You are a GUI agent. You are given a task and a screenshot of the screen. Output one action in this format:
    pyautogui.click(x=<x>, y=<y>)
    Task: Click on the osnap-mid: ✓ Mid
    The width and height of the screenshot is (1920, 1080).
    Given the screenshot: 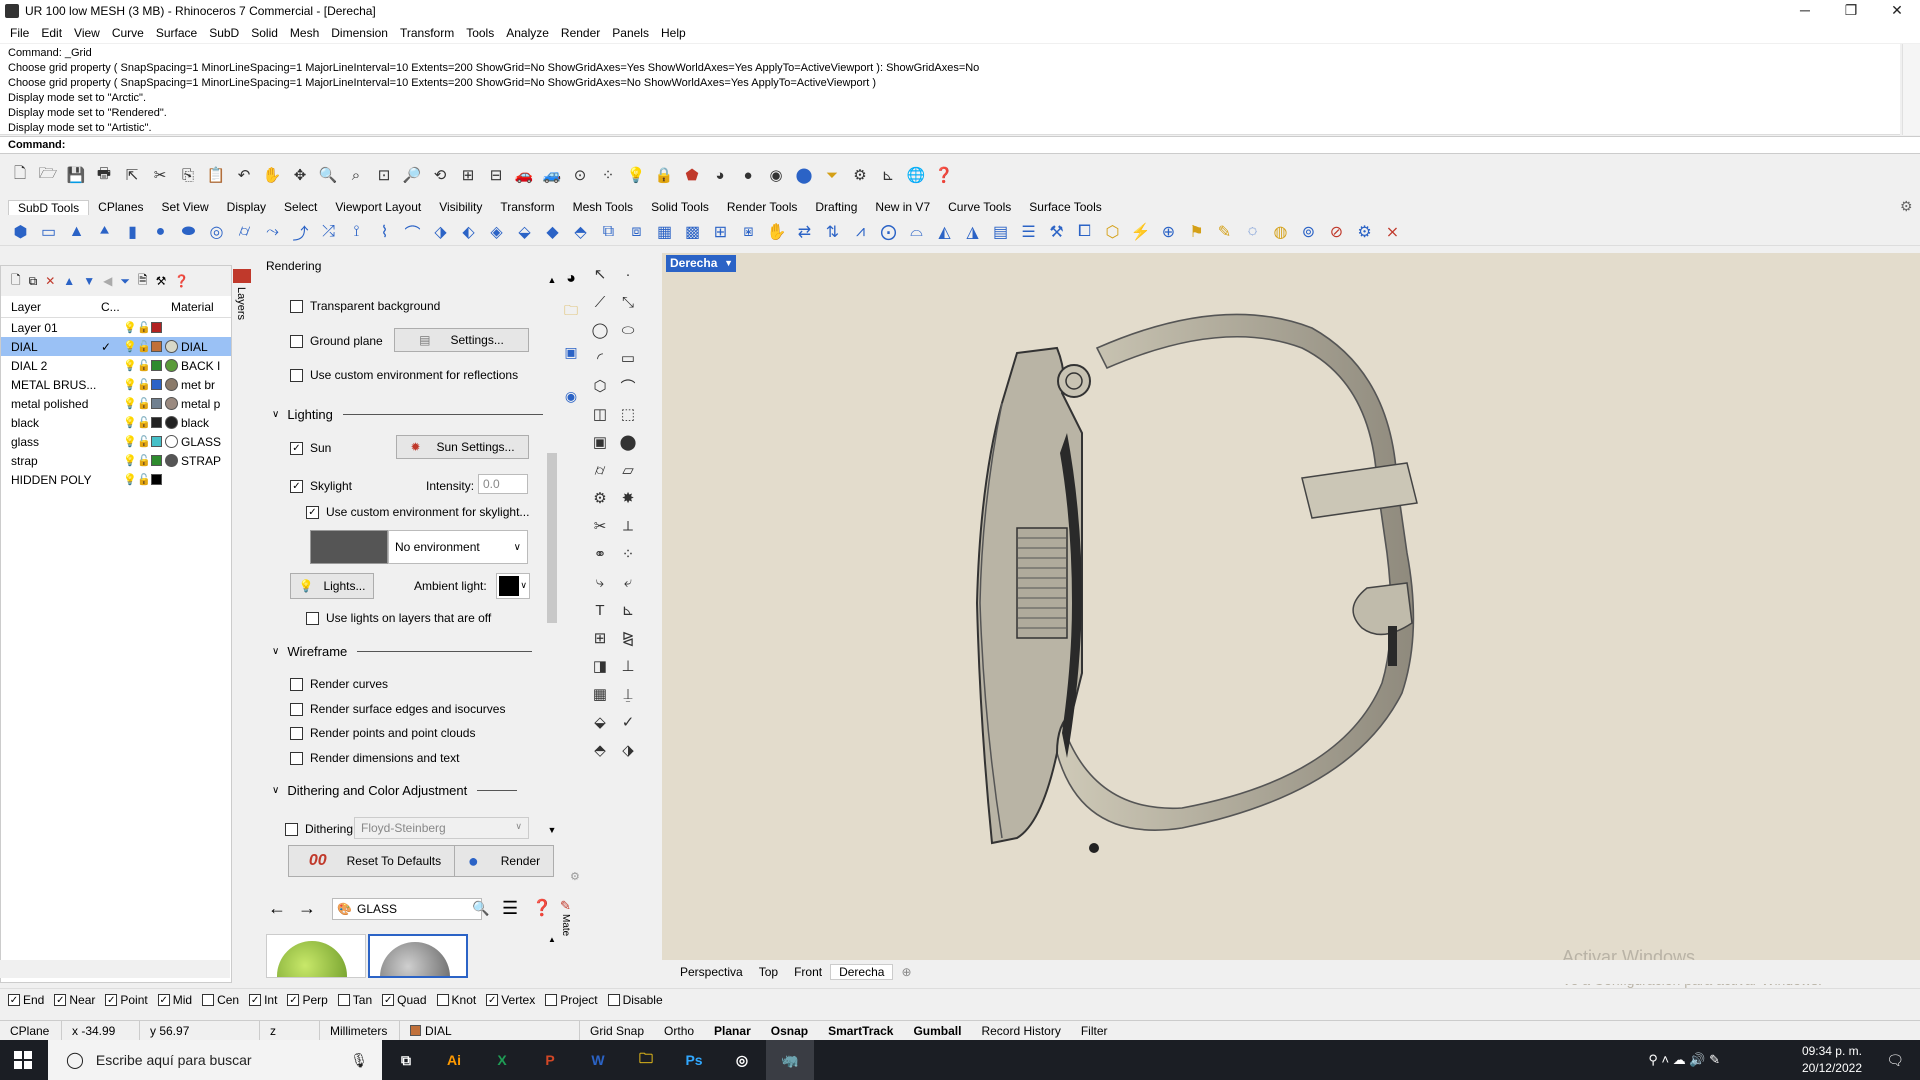 What is the action you would take?
    pyautogui.click(x=174, y=1000)
    